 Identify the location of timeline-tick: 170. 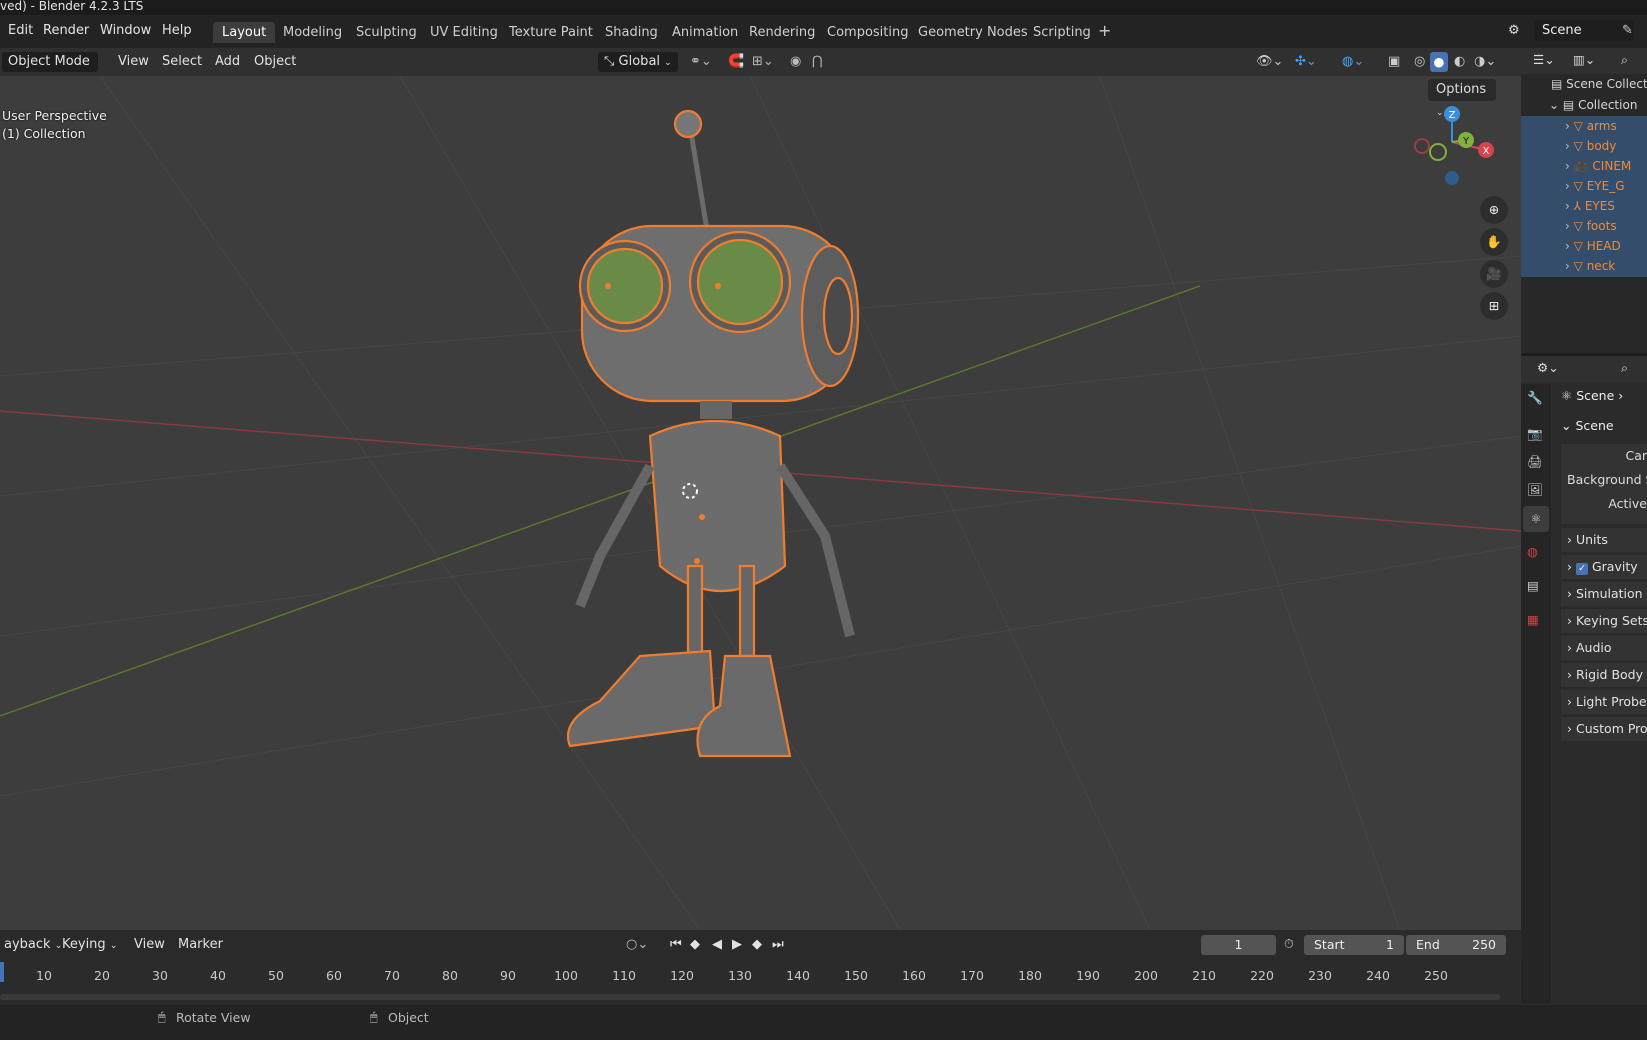
(972, 975).